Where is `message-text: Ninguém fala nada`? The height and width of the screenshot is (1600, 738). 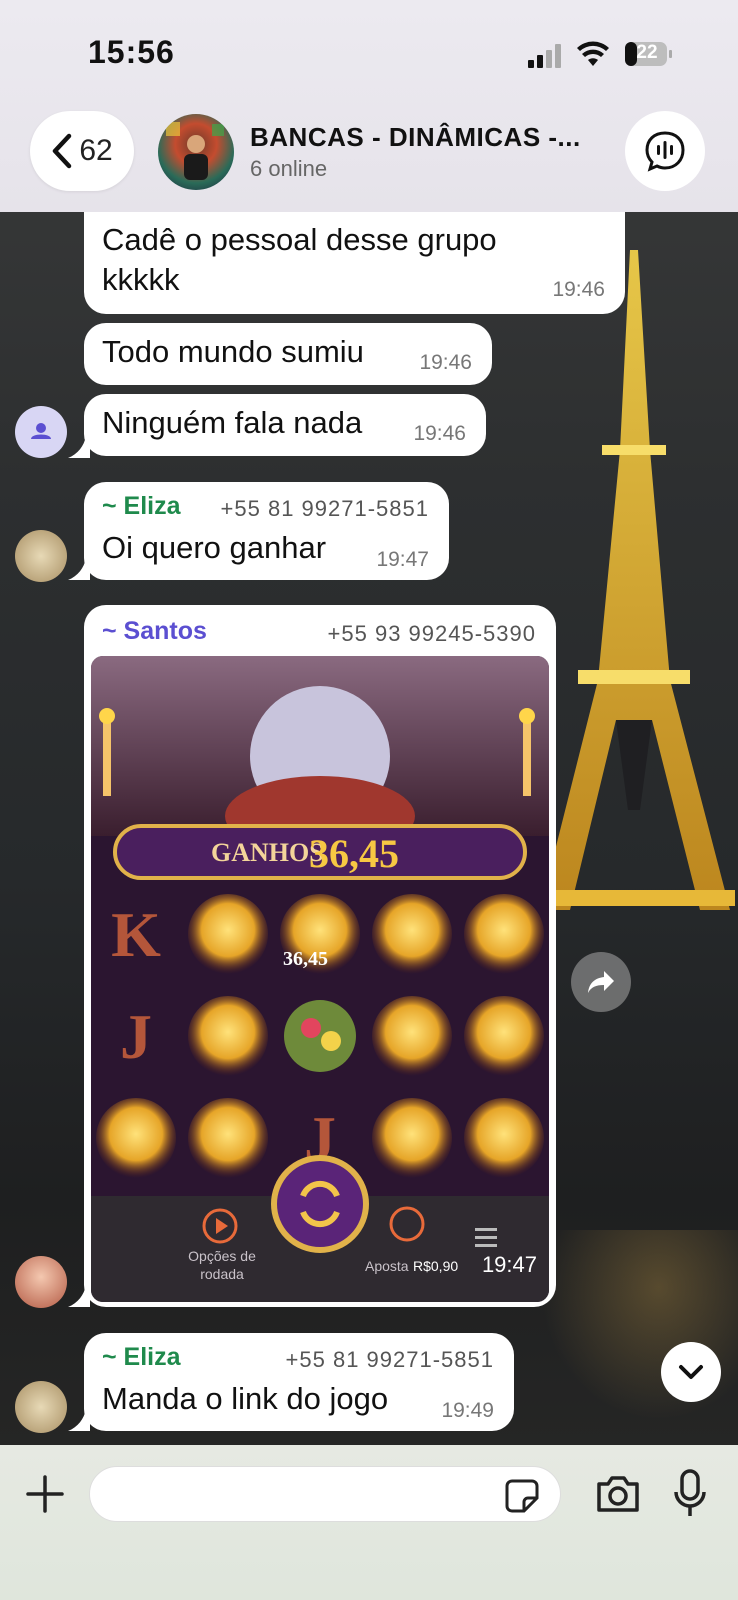 message-text: Ninguém fala nada is located at coordinates (232, 422).